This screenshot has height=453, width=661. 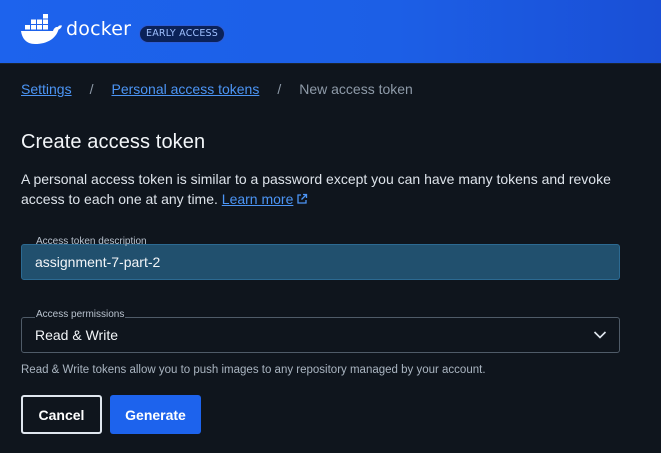 What do you see at coordinates (46, 89) in the screenshot?
I see `breadcrumb-settings-link: Settings` at bounding box center [46, 89].